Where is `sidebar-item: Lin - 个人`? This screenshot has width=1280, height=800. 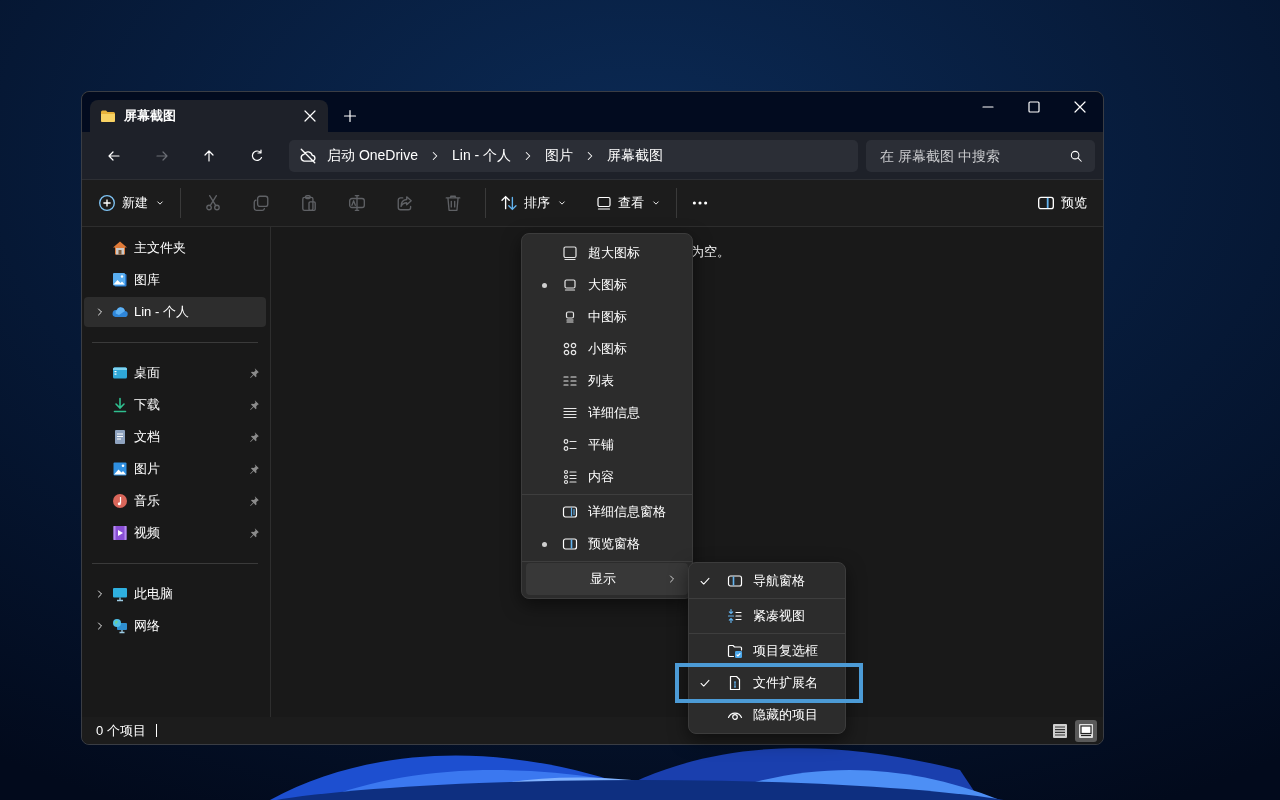 sidebar-item: Lin - 个人 is located at coordinates (175, 312).